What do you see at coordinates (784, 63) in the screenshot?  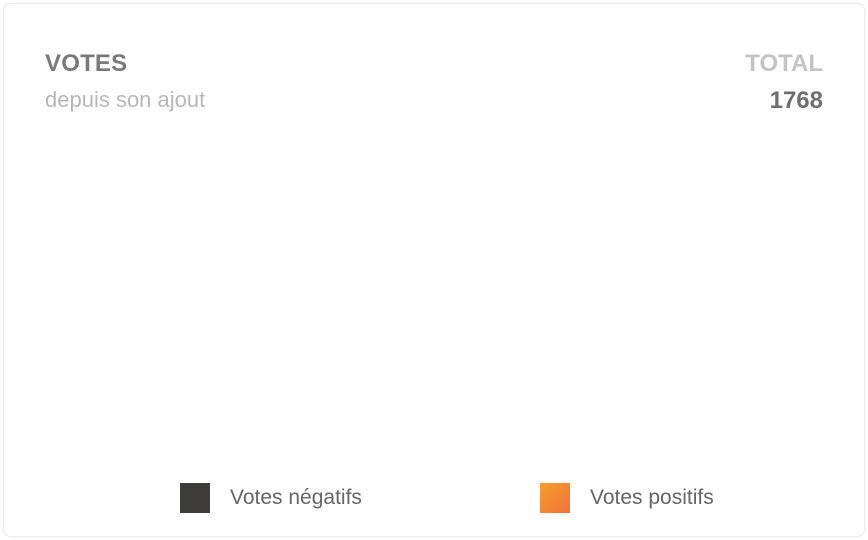 I see `total-label: TOTAL` at bounding box center [784, 63].